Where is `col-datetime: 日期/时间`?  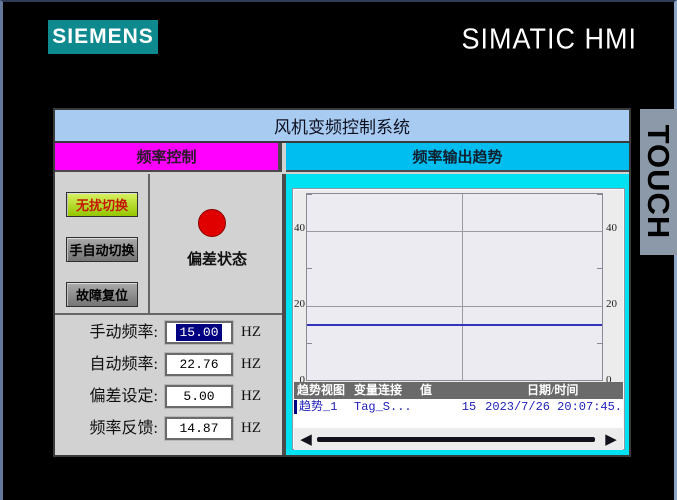
col-datetime: 日期/时间 is located at coordinates (553, 390).